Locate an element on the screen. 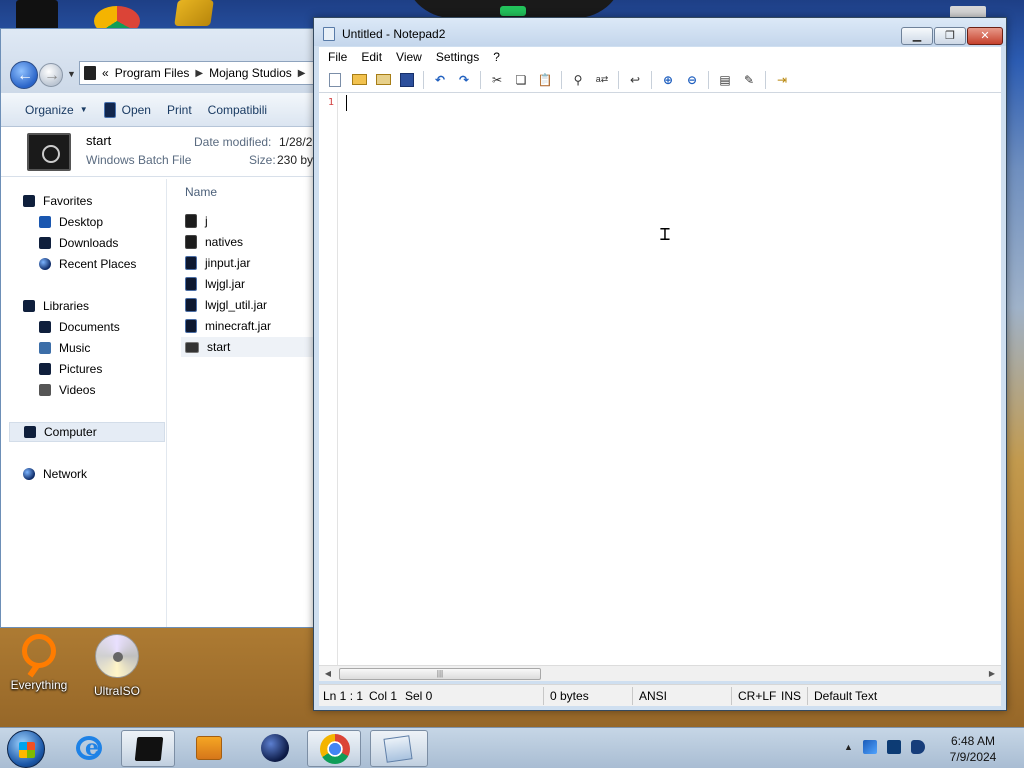  sidebar-item-libraries: Libraries is located at coordinates (56, 306).